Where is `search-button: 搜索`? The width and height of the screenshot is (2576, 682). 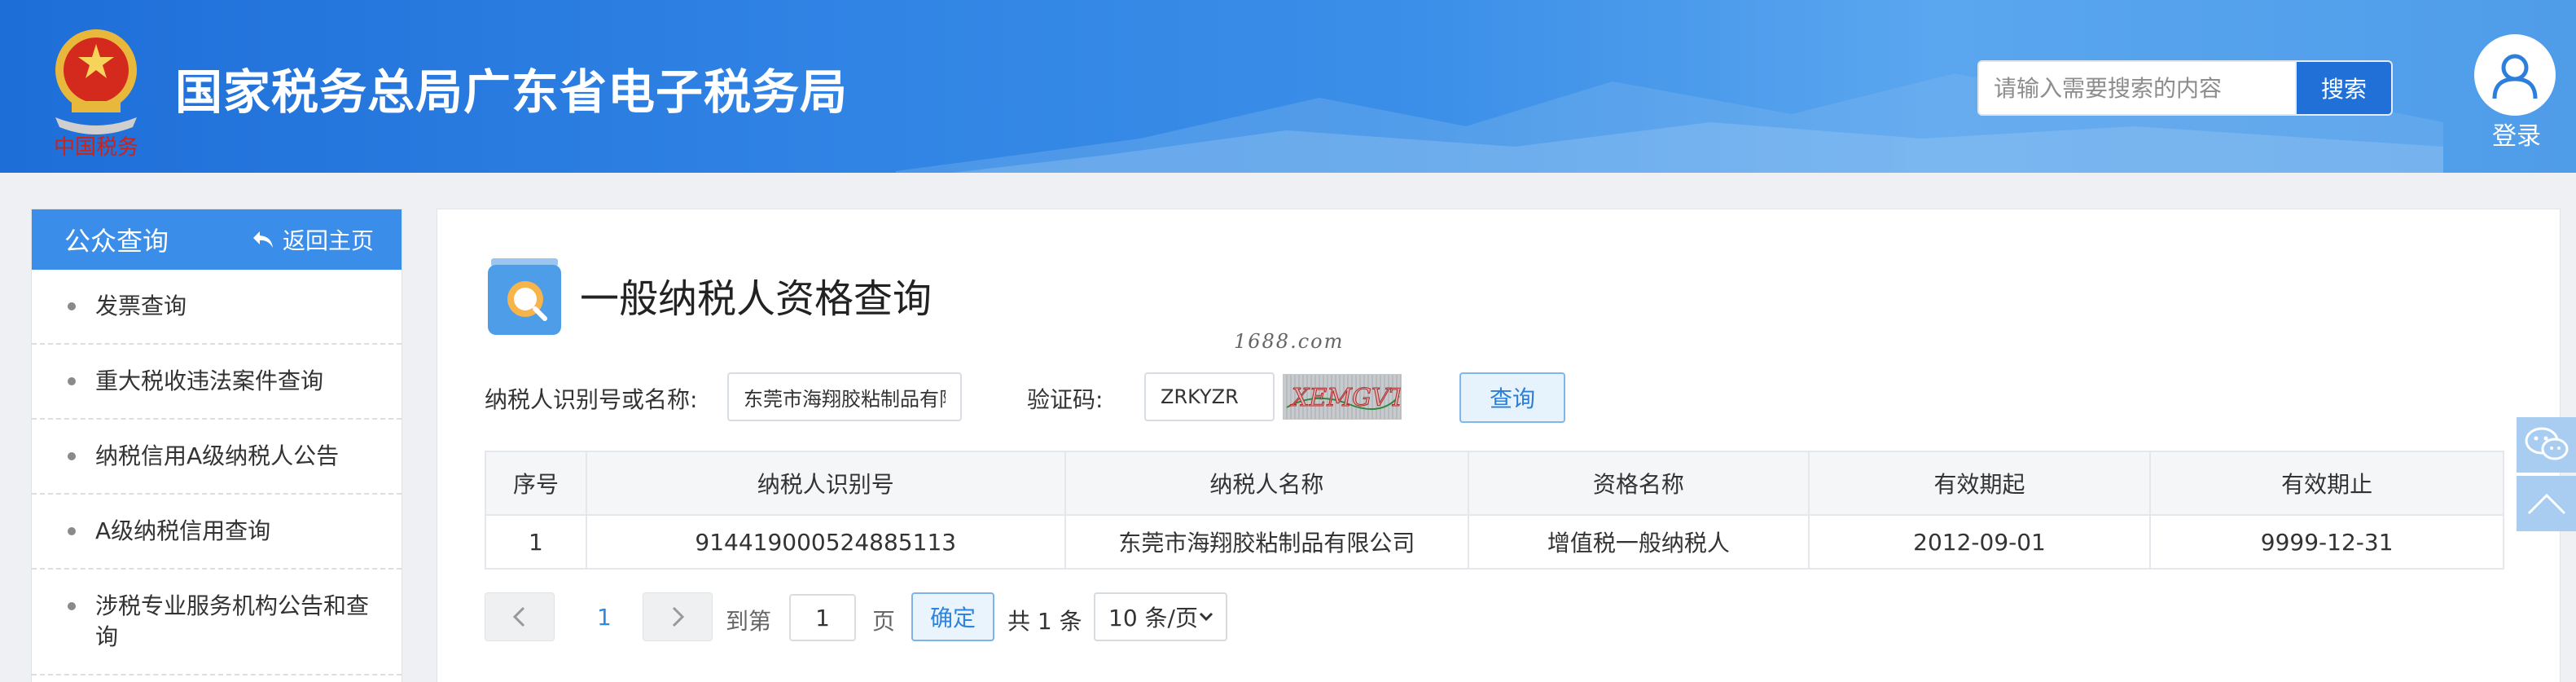 search-button: 搜索 is located at coordinates (2344, 88).